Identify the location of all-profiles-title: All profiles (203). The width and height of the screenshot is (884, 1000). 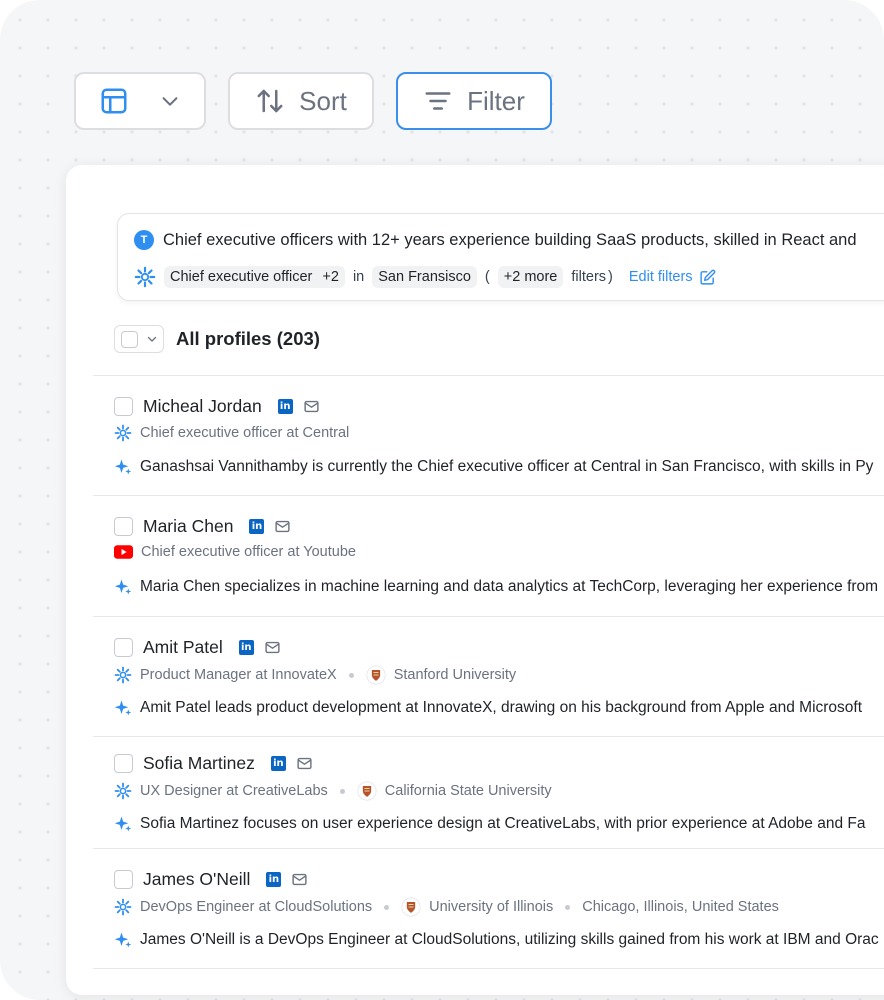
(248, 338).